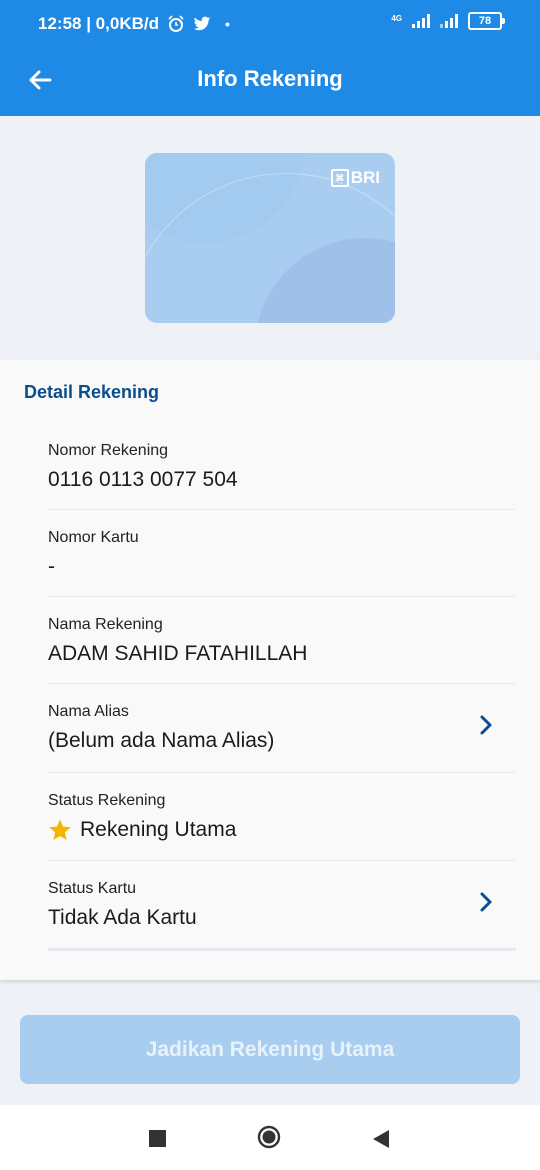 Image resolution: width=540 pixels, height=1170 pixels. What do you see at coordinates (282, 466) in the screenshot?
I see `row-nomor-rekening: Nomor Rekening 0116 0113 0077 504` at bounding box center [282, 466].